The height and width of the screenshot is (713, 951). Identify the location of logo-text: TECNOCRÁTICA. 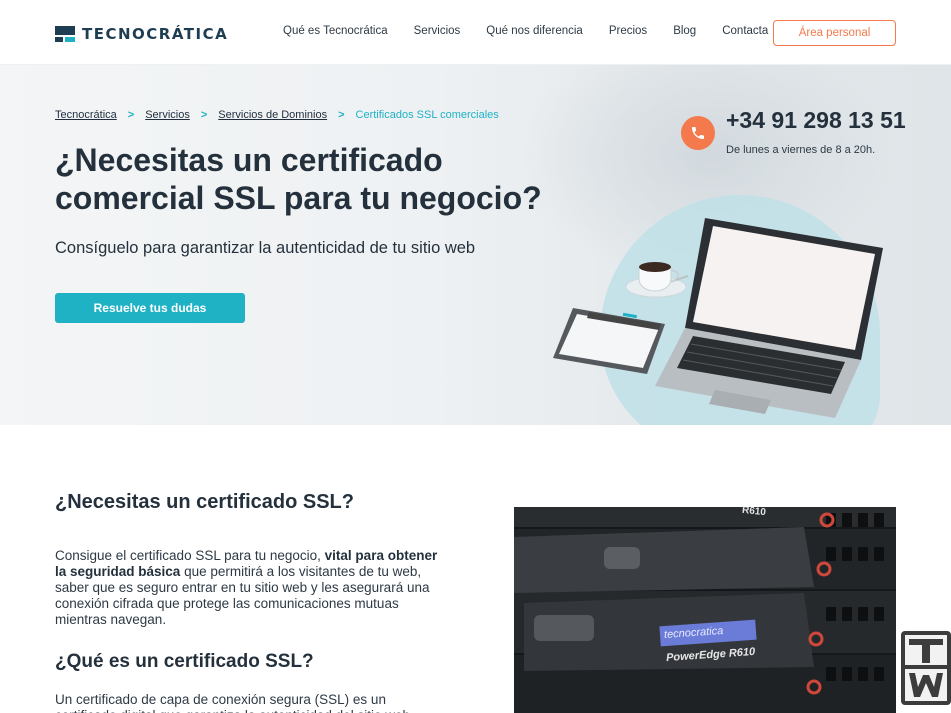
(155, 34).